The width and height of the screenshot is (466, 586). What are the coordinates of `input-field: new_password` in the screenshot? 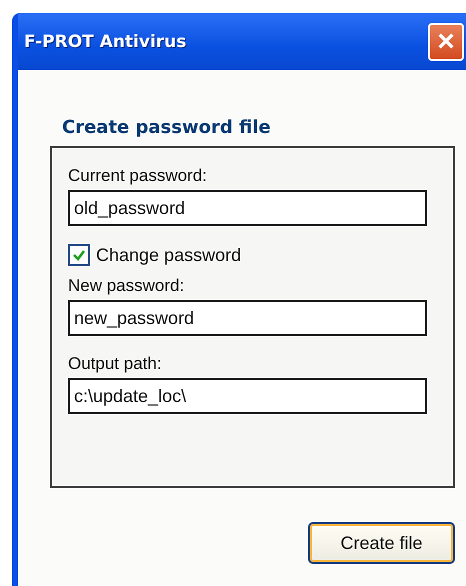 It's located at (247, 318).